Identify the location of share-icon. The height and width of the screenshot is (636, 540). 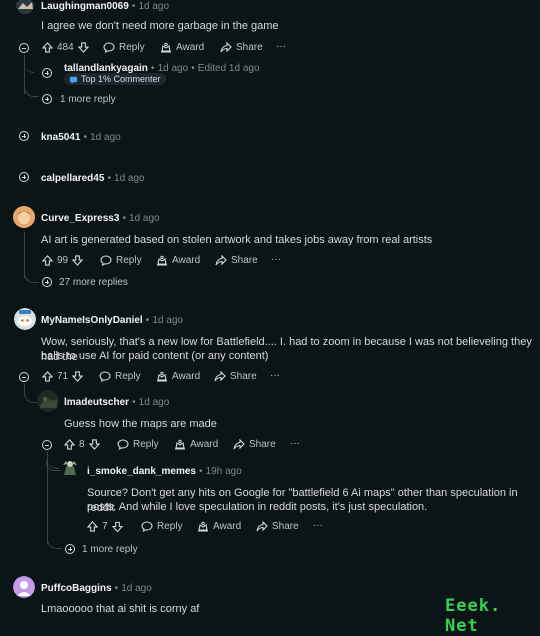
(221, 260).